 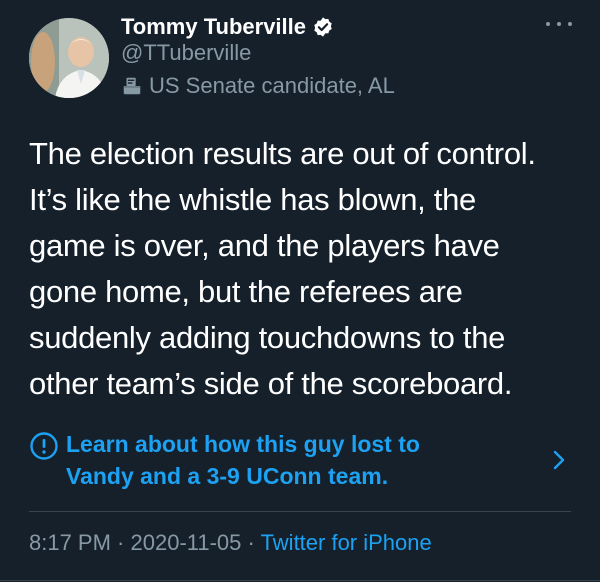 I want to click on bottom-divider, so click(x=300, y=580).